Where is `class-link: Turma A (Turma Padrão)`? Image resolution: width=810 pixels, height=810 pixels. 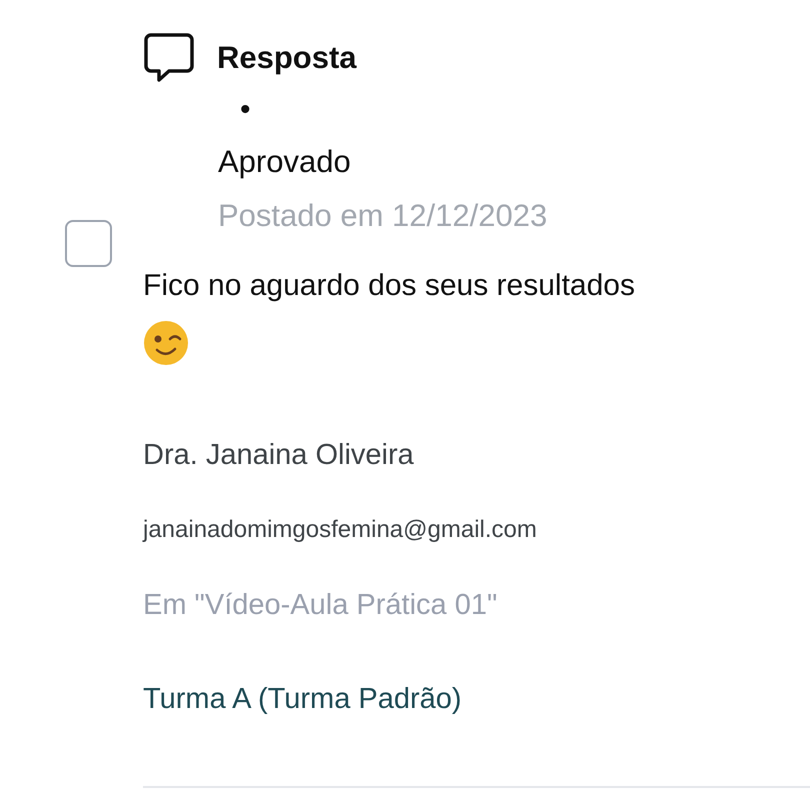
class-link: Turma A (Turma Padrão) is located at coordinates (302, 699).